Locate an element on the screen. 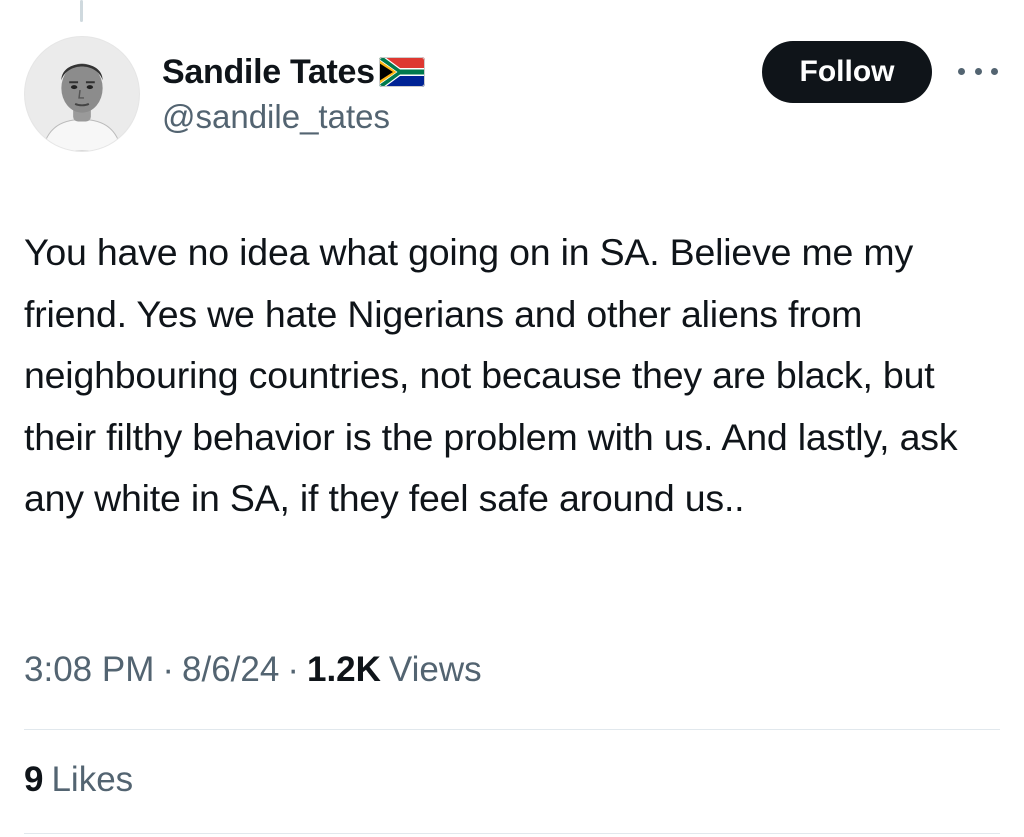 Image resolution: width=1024 pixels, height=837 pixels. tweet-date: 8/6/24 is located at coordinates (230, 670).